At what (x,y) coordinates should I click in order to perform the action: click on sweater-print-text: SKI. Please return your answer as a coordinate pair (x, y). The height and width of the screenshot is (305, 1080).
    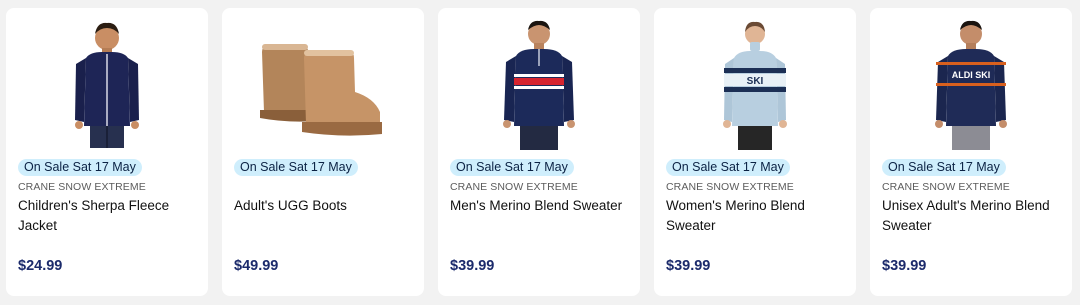
    Looking at the image, I should click on (755, 81).